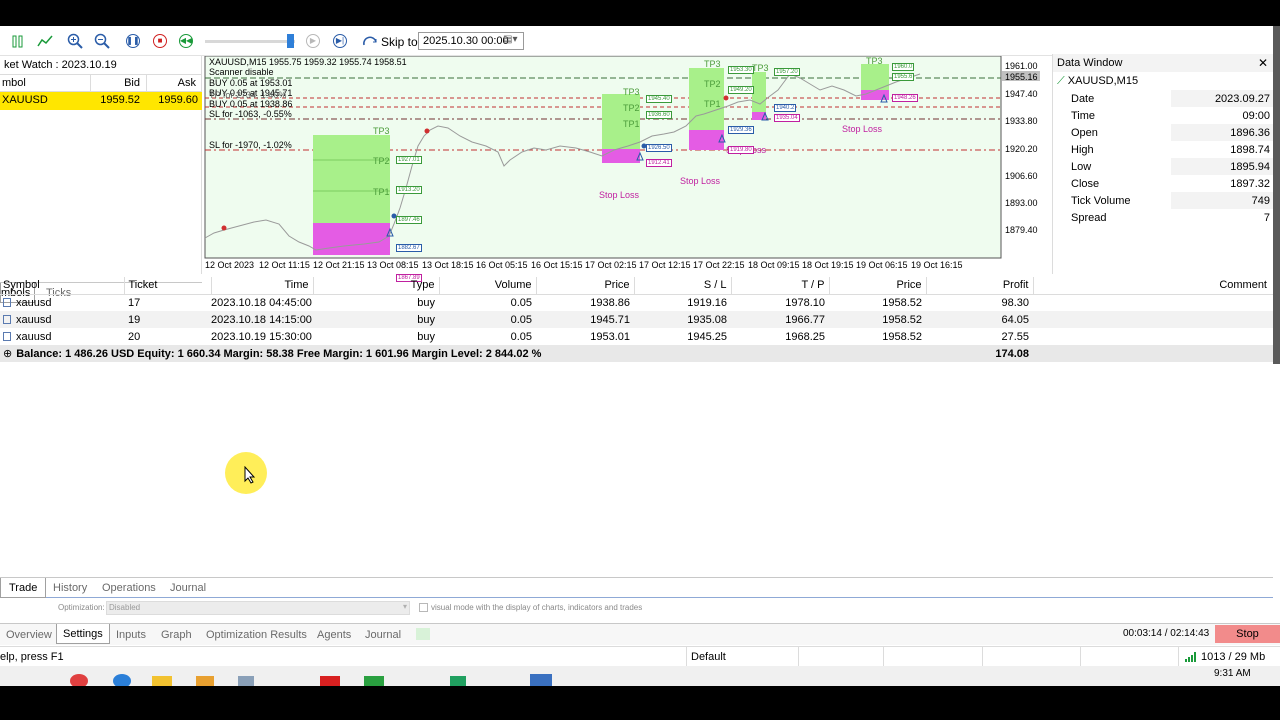  Describe the element at coordinates (409, 248) in the screenshot. I see `price-tag: 1882.67` at that location.